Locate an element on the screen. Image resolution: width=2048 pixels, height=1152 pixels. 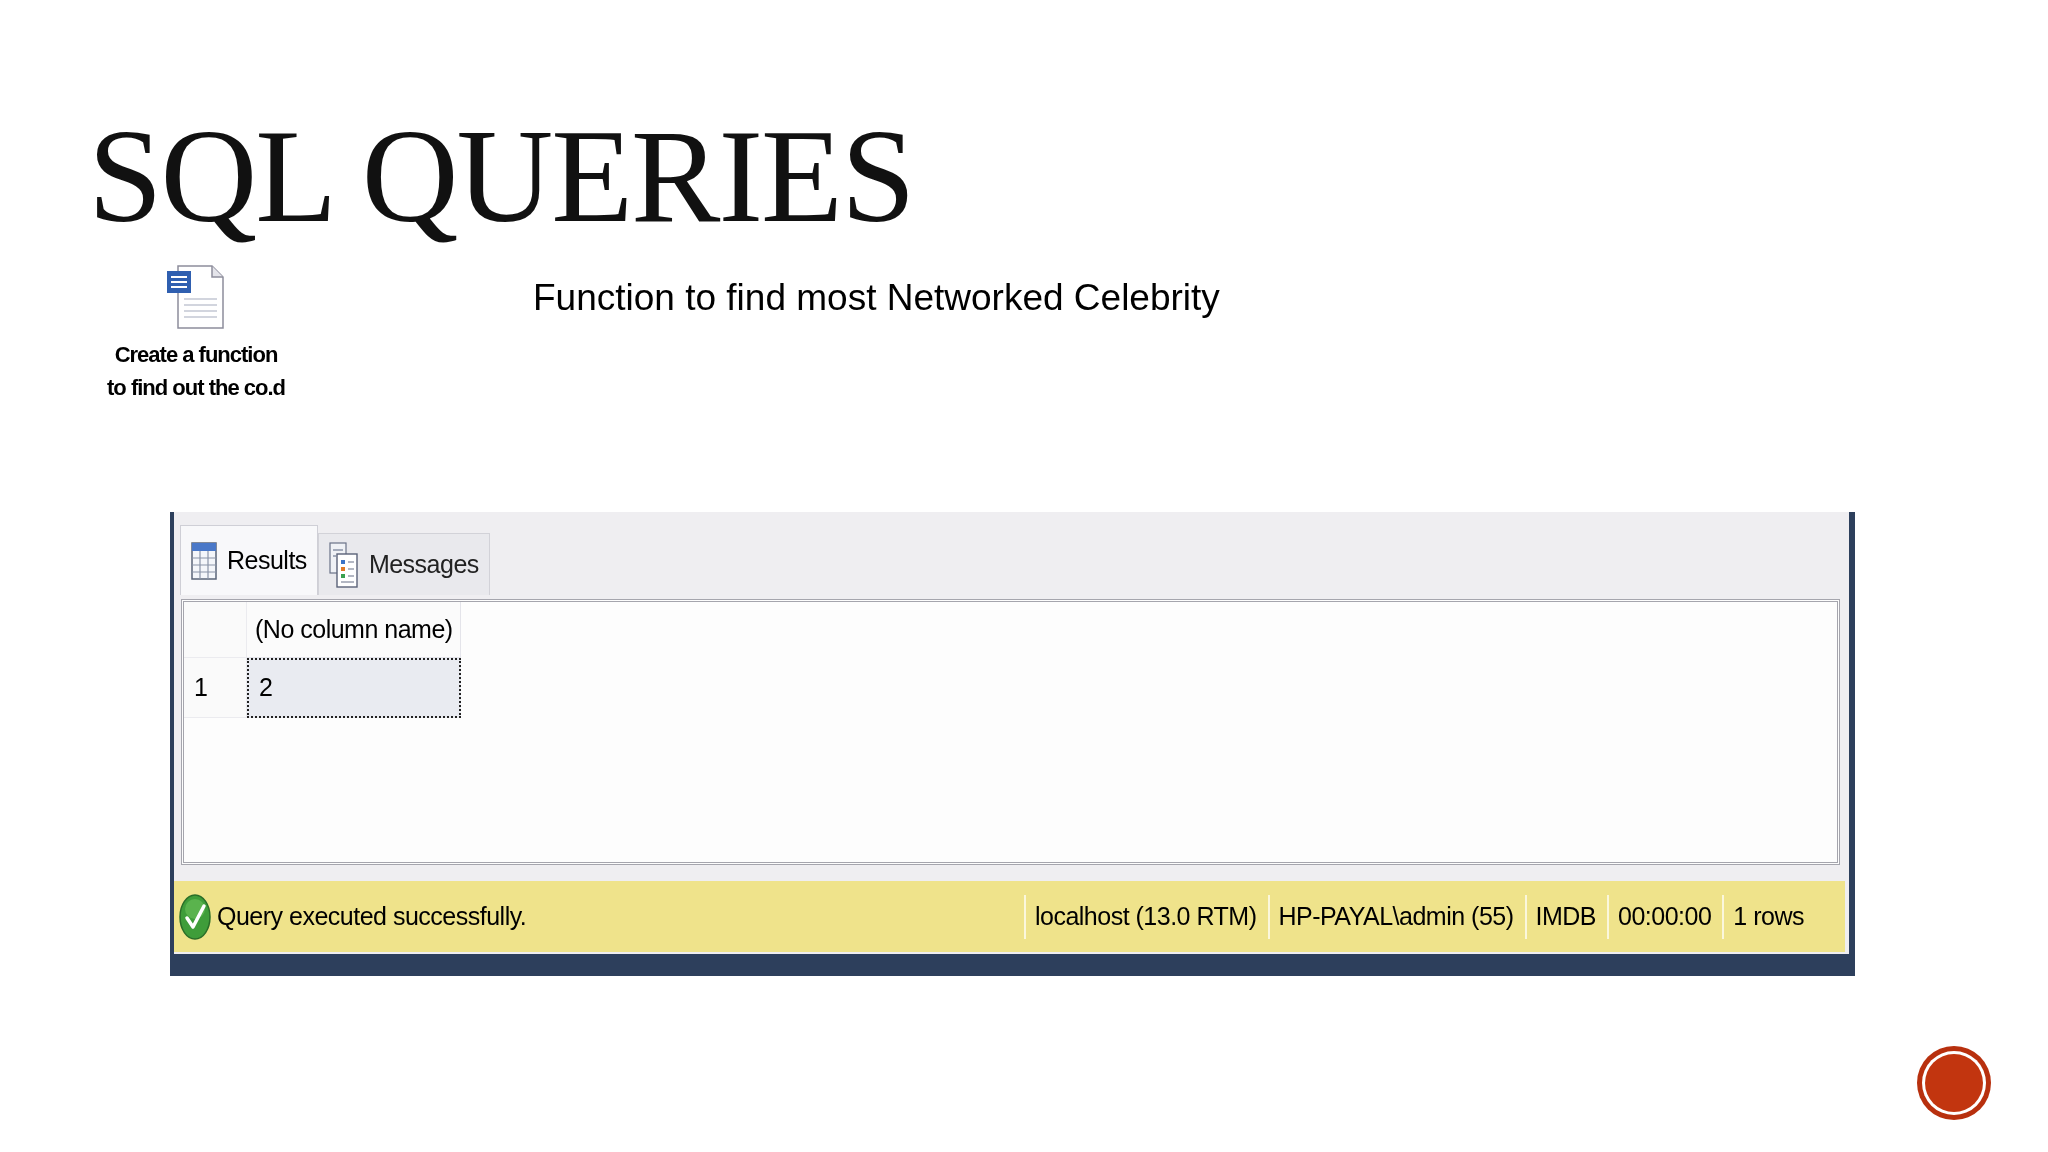
table-icon is located at coordinates (204, 560).